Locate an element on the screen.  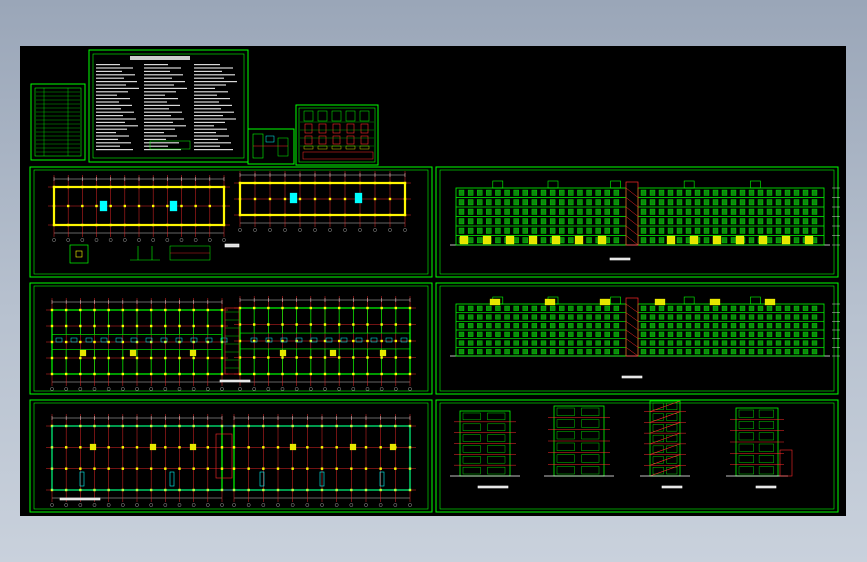
sections-and-side-elevations is located at coordinates (637, 456).